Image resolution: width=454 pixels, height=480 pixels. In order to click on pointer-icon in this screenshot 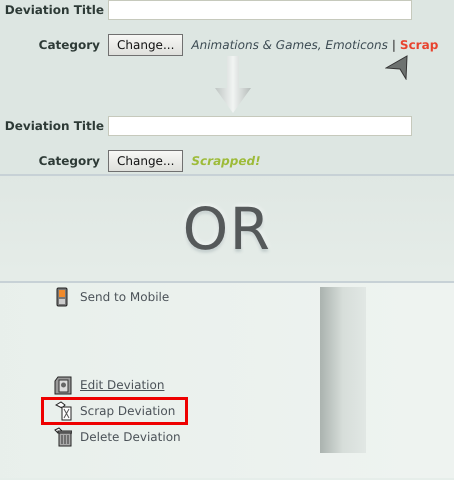, I will do `click(397, 67)`.